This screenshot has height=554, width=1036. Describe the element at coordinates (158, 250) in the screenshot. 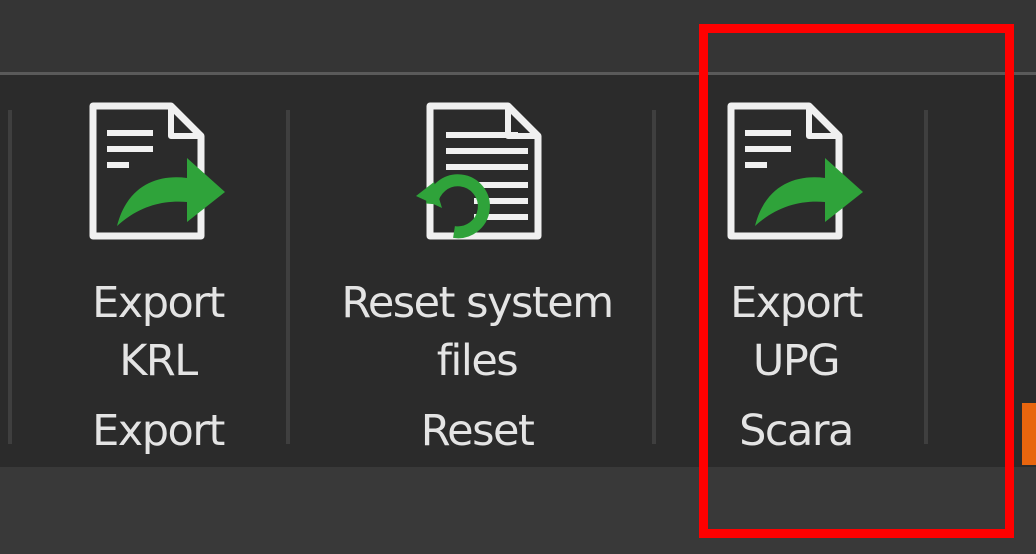

I see `export-krl-button: Export KRL` at that location.